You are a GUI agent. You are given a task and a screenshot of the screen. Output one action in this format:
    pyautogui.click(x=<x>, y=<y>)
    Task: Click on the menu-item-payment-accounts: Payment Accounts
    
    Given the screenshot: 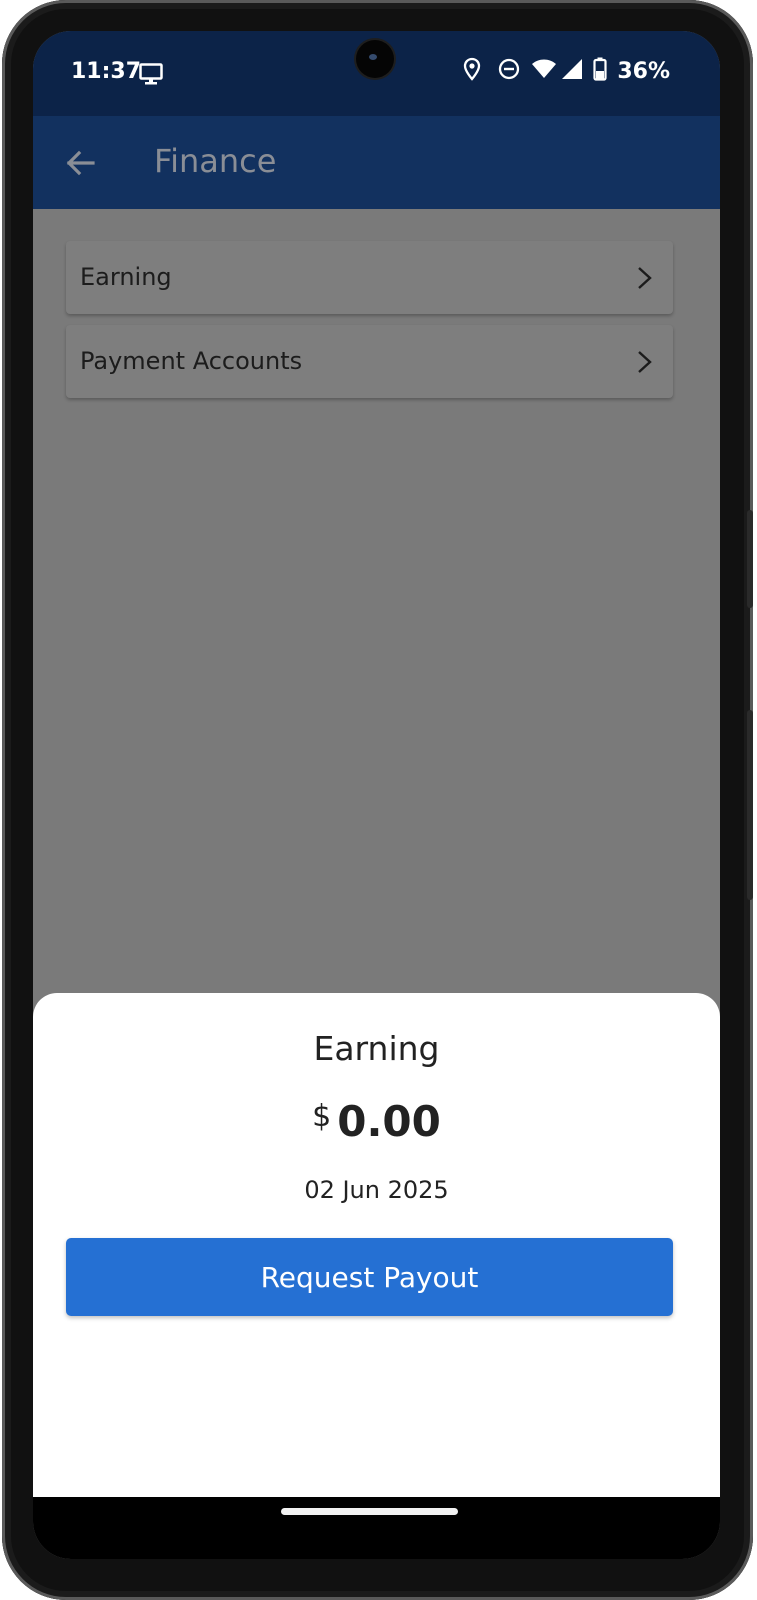 What is the action you would take?
    pyautogui.click(x=369, y=361)
    